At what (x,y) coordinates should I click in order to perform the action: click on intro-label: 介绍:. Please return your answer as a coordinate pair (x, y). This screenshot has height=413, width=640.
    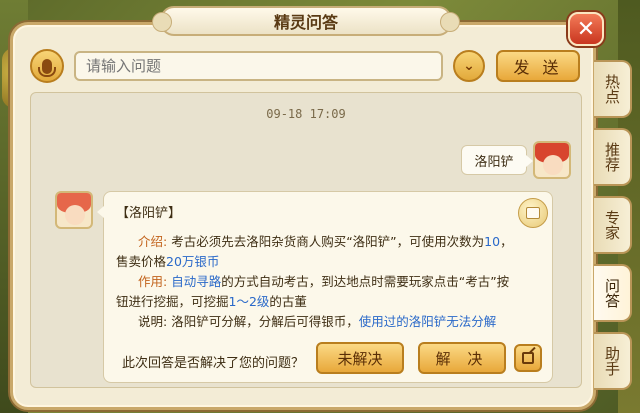
    Looking at the image, I should click on (153, 241).